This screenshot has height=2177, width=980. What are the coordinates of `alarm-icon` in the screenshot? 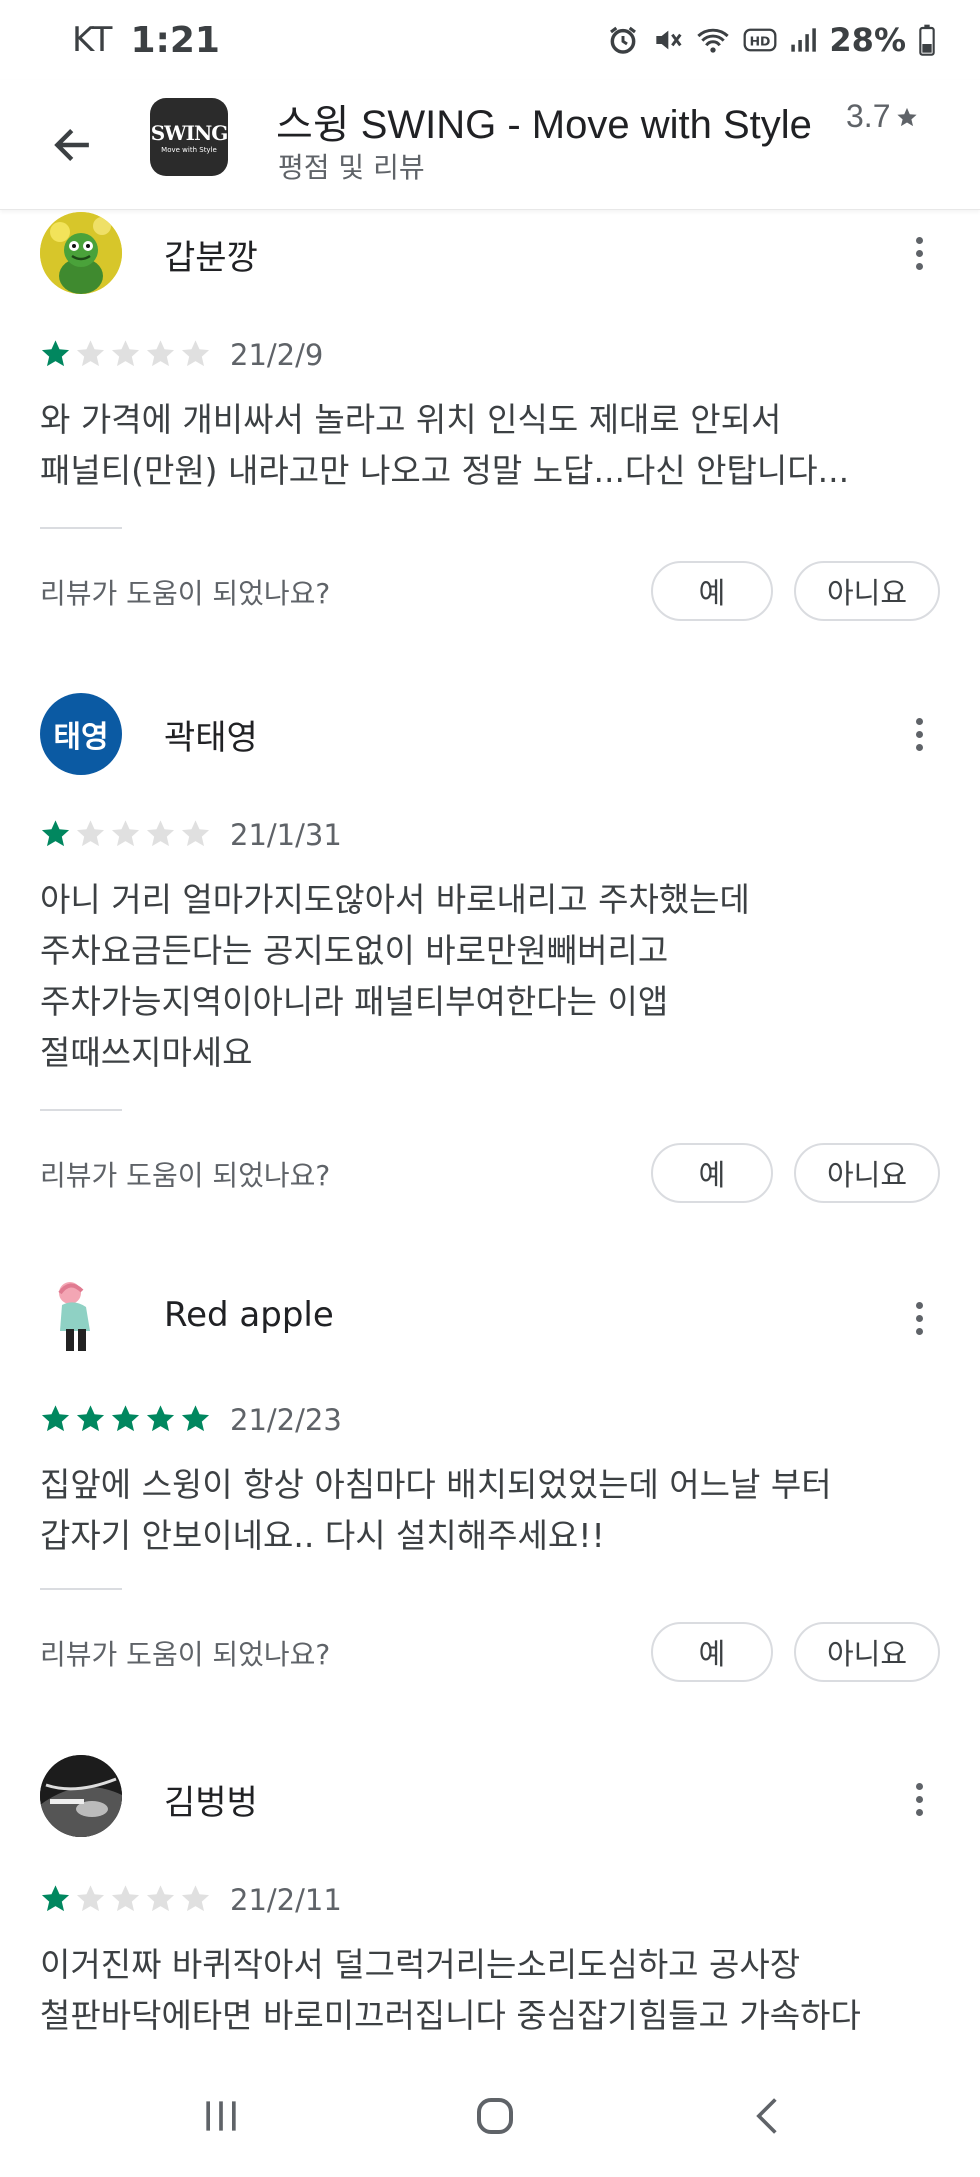 It's located at (623, 40).